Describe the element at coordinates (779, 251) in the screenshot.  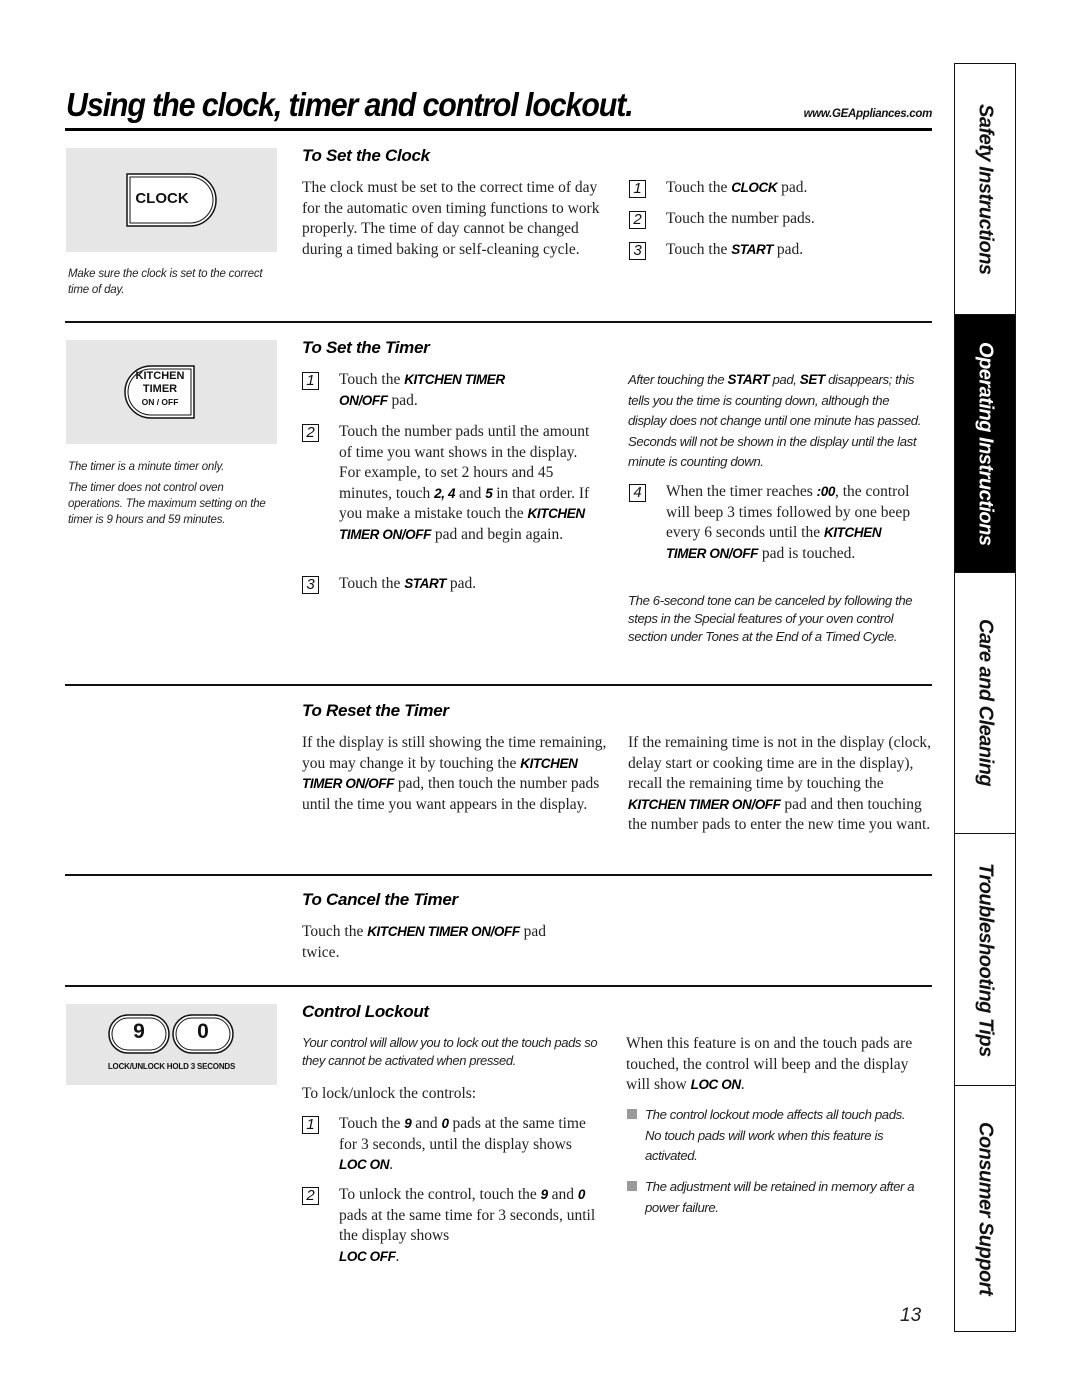
I see `clock-step-3: 3 Touch the START pad.` at that location.